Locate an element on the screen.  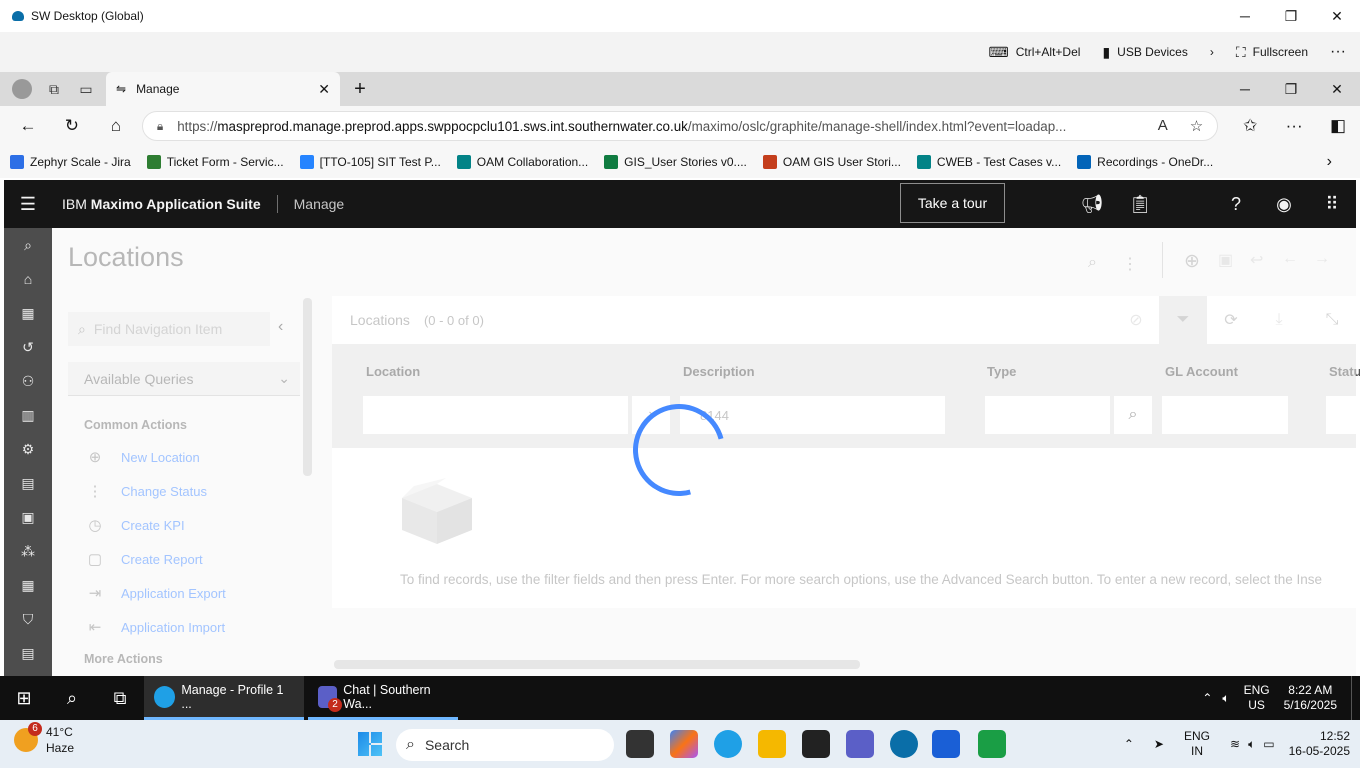
battery-icon: ▭ is located at coordinates (1268, 744).